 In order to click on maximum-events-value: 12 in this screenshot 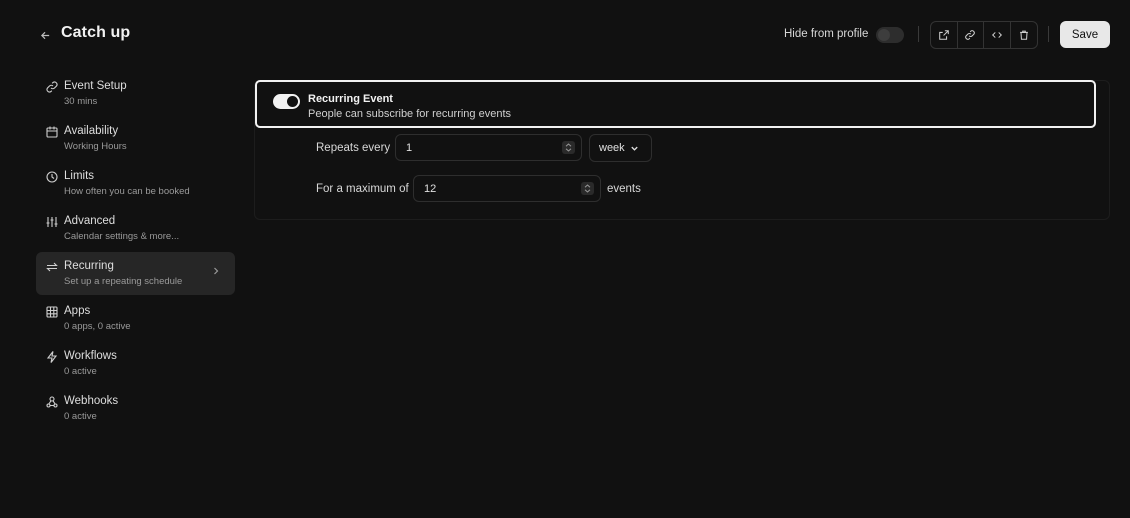, I will do `click(430, 188)`.